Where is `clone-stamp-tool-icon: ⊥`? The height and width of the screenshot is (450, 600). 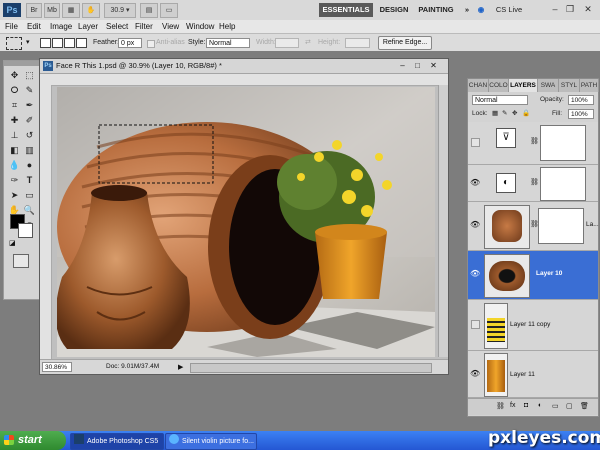
clone-stamp-tool-icon: ⊥ is located at coordinates (14, 135).